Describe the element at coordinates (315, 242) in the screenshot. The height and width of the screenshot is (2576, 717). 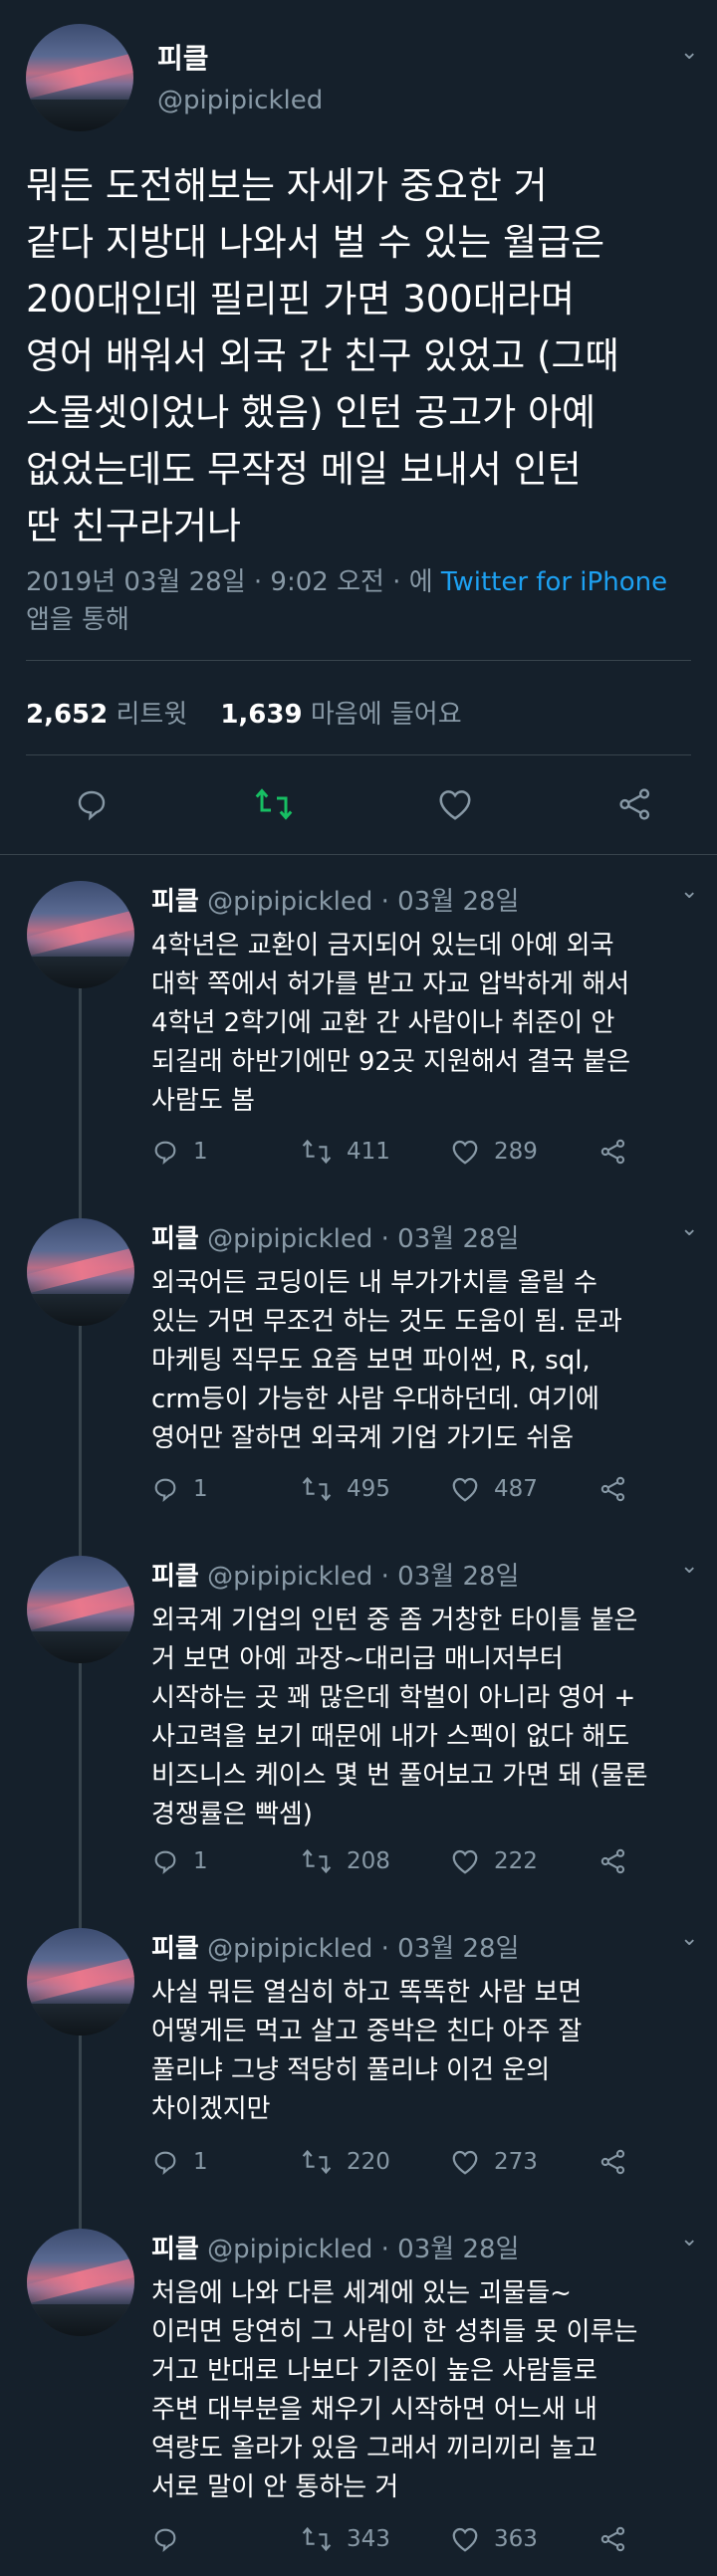
I see `tweet-text-line: 같다 지방대 나와서 벌 수 있는 월급은` at that location.